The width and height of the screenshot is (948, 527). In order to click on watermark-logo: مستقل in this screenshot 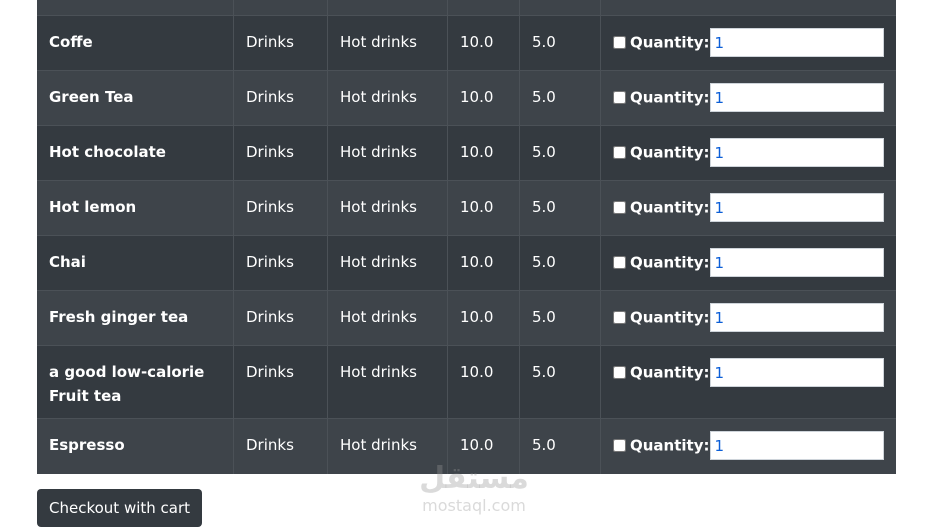, I will do `click(474, 478)`.